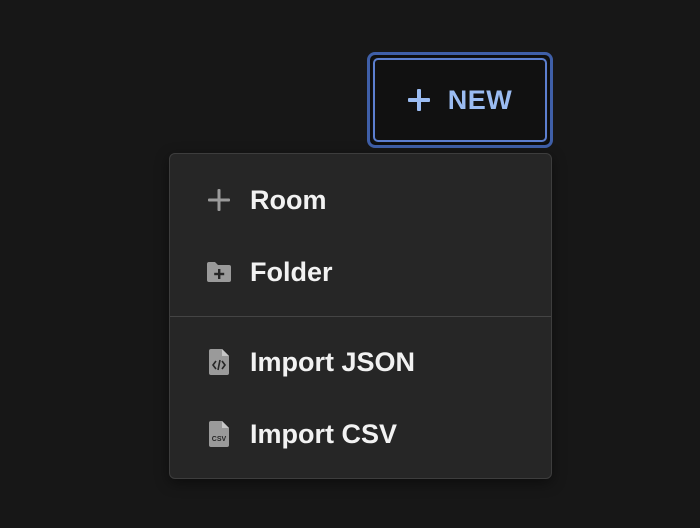 The height and width of the screenshot is (528, 700). I want to click on new-button-label: NEW, so click(480, 99).